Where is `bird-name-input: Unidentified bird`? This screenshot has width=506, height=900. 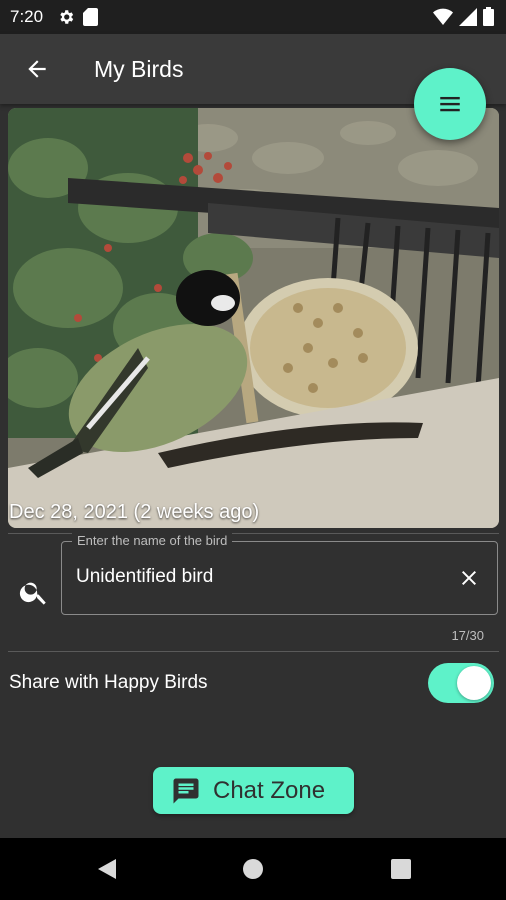
bird-name-input: Unidentified bird is located at coordinates (144, 577).